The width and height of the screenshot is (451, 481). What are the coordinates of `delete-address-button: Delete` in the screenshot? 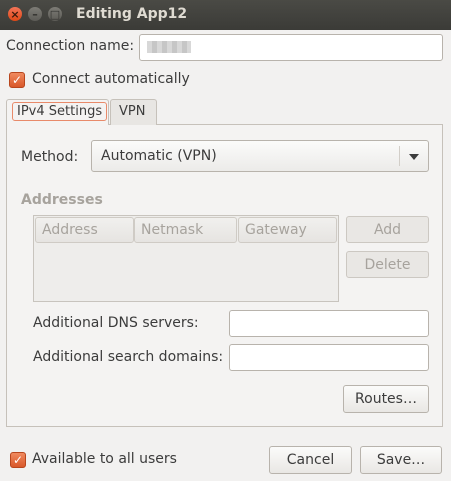 It's located at (387, 264).